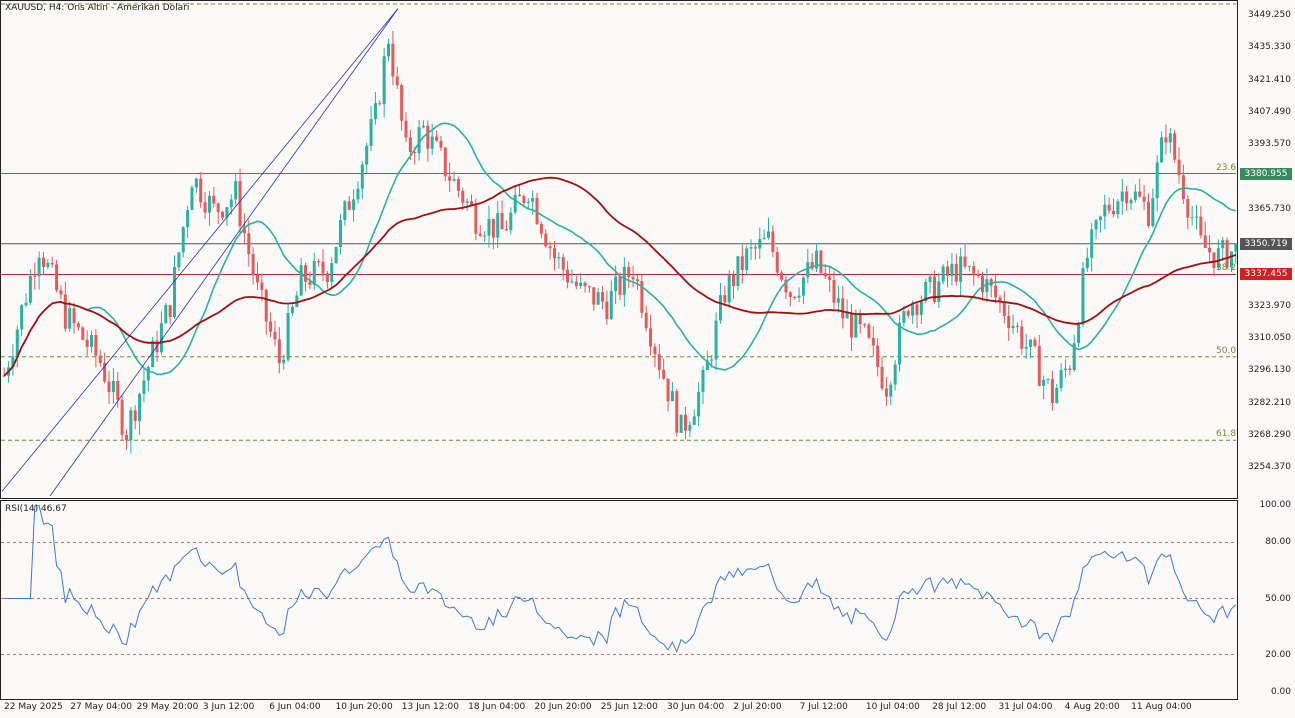 The image size is (1295, 718). What do you see at coordinates (1269, 47) in the screenshot?
I see `price-axis-label: 3435.330` at bounding box center [1269, 47].